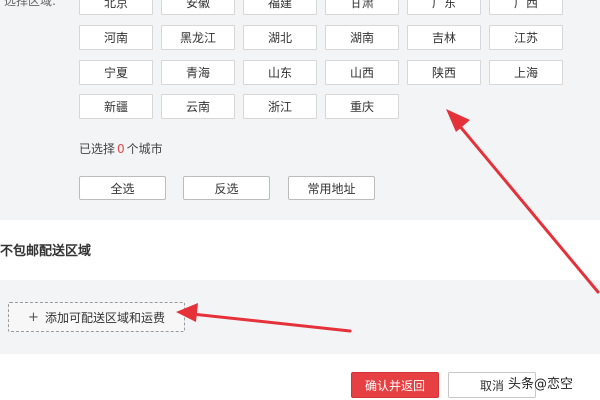 The image size is (600, 400). What do you see at coordinates (526, 7) in the screenshot?
I see `province-button-guangxi: 广西` at bounding box center [526, 7].